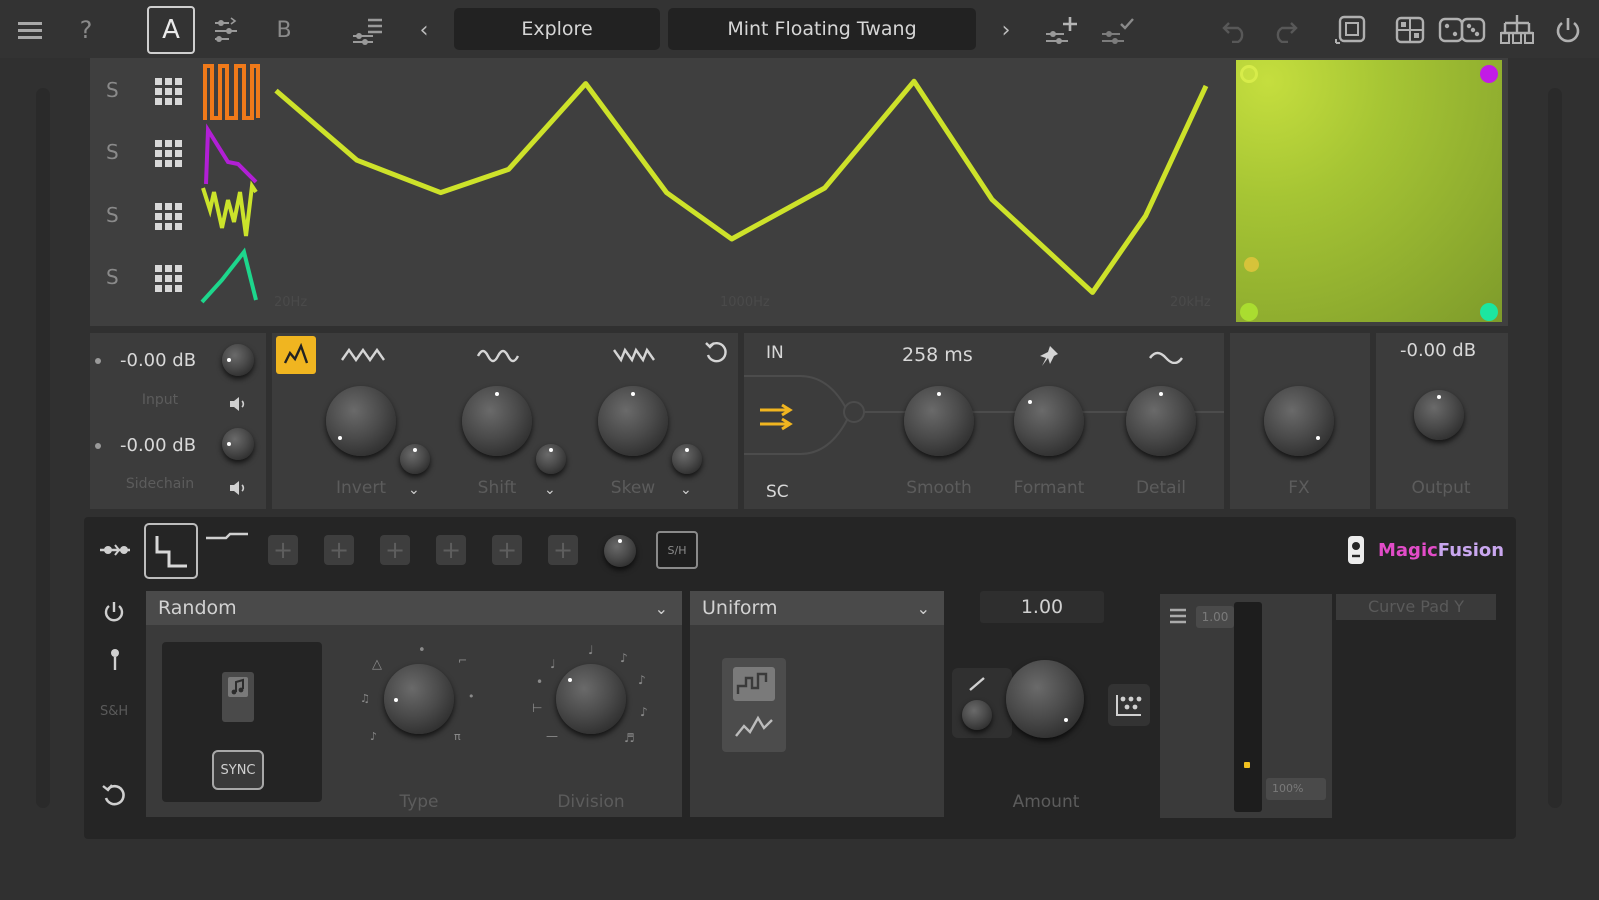  Describe the element at coordinates (1166, 356) in the screenshot. I see `detail-wave-icon` at that location.